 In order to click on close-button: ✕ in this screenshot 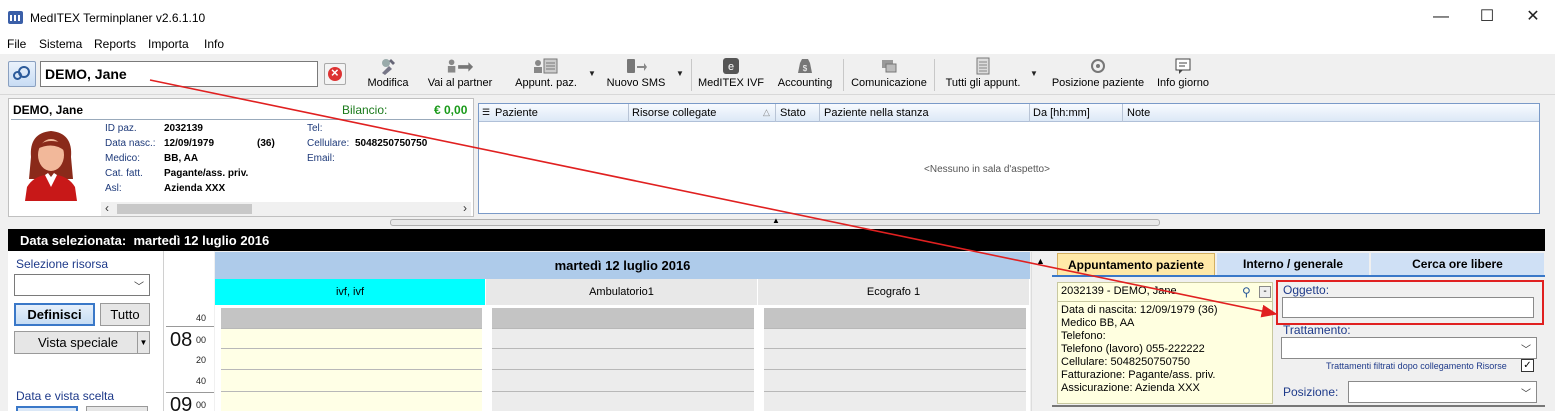, I will do `click(1532, 18)`.